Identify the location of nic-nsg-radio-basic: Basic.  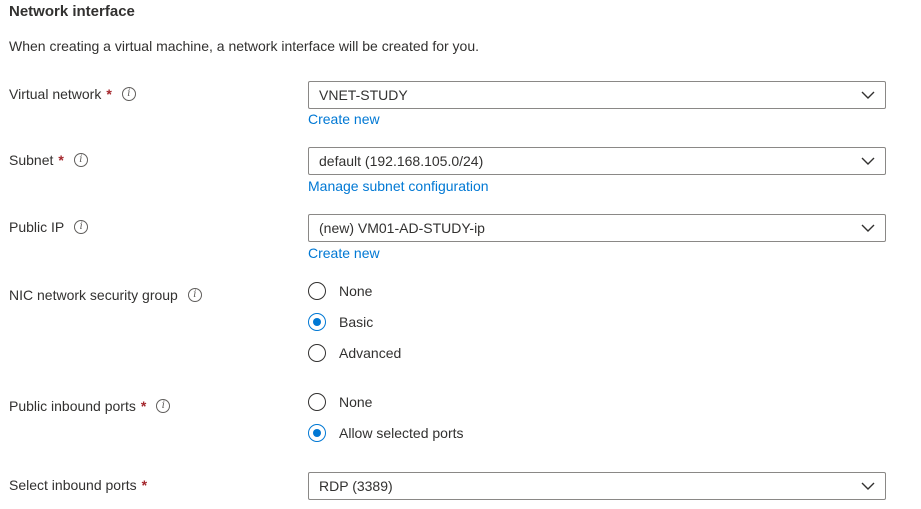
(340, 322).